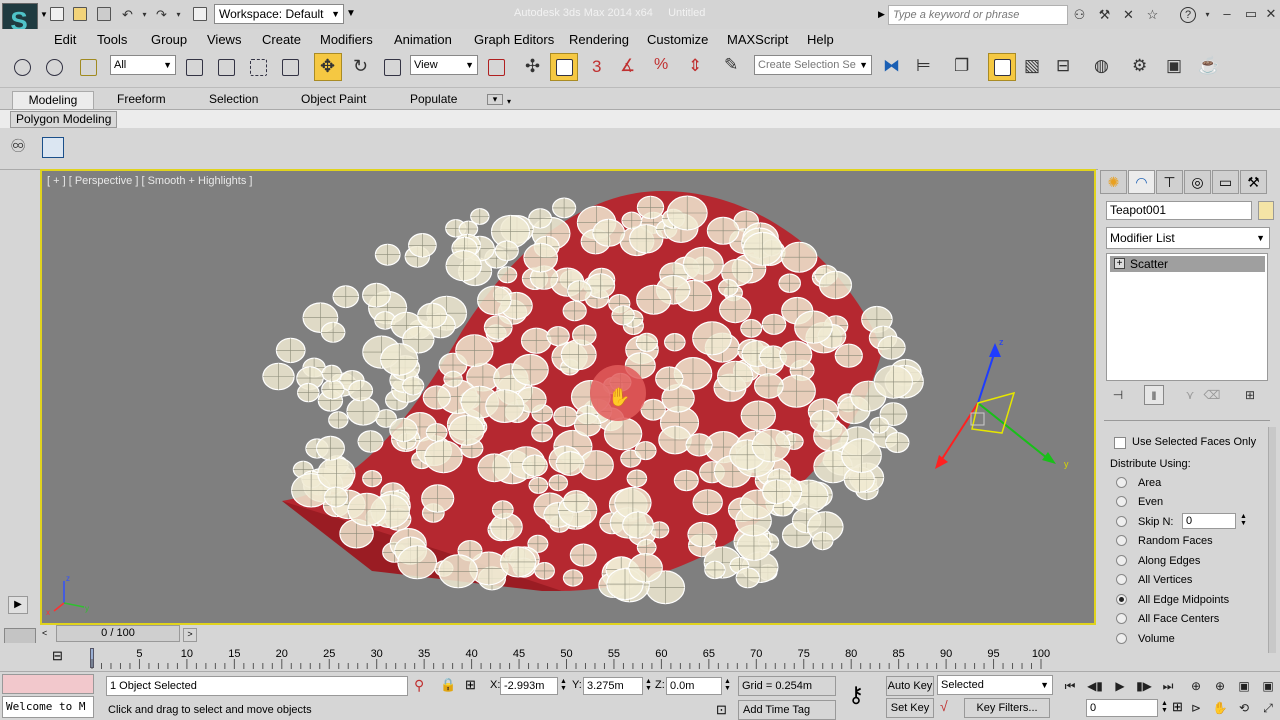 Image resolution: width=1280 pixels, height=720 pixels. Describe the element at coordinates (1212, 395) in the screenshot. I see `remove-modifier-icon: ⌫` at that location.